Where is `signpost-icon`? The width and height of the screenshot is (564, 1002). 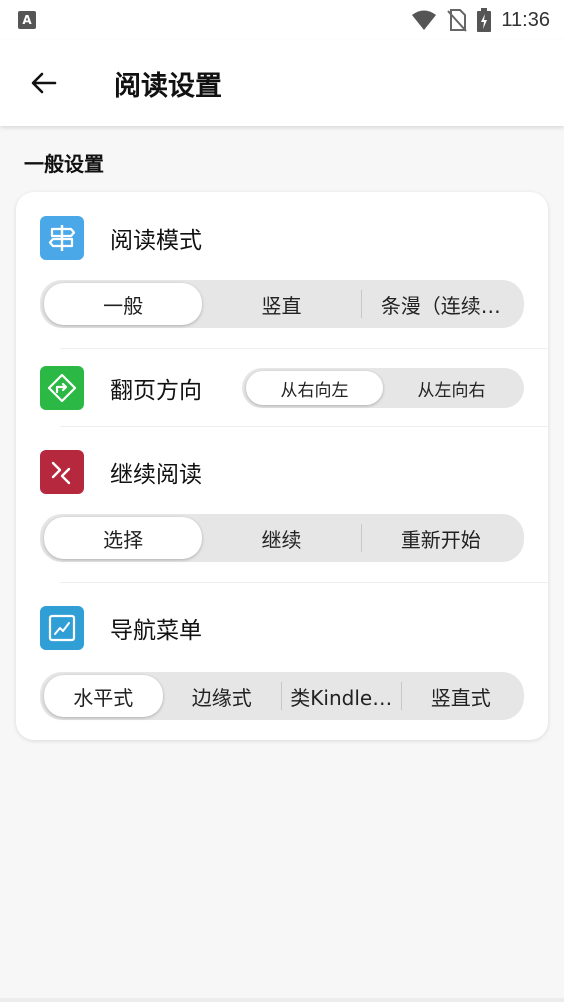 signpost-icon is located at coordinates (62, 238).